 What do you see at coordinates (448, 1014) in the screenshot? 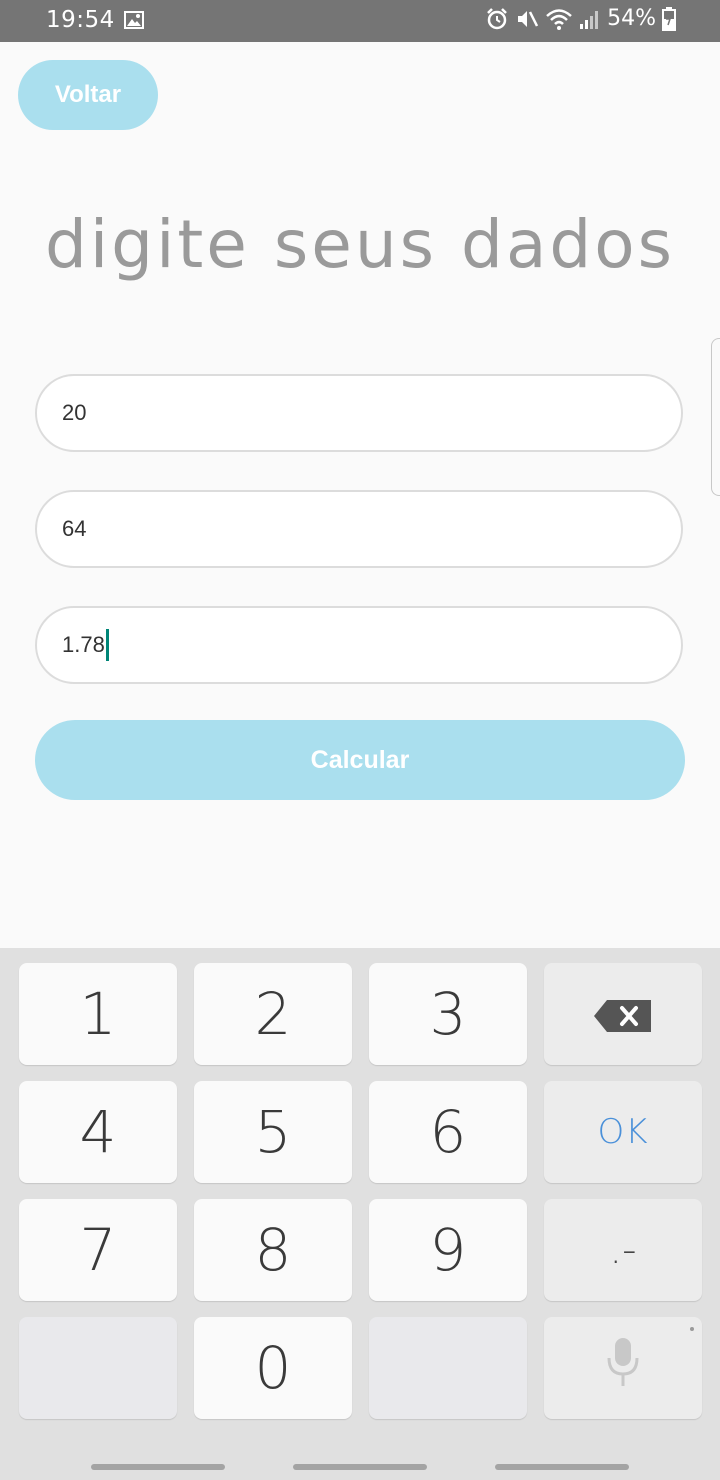
I see `key-3: 3` at bounding box center [448, 1014].